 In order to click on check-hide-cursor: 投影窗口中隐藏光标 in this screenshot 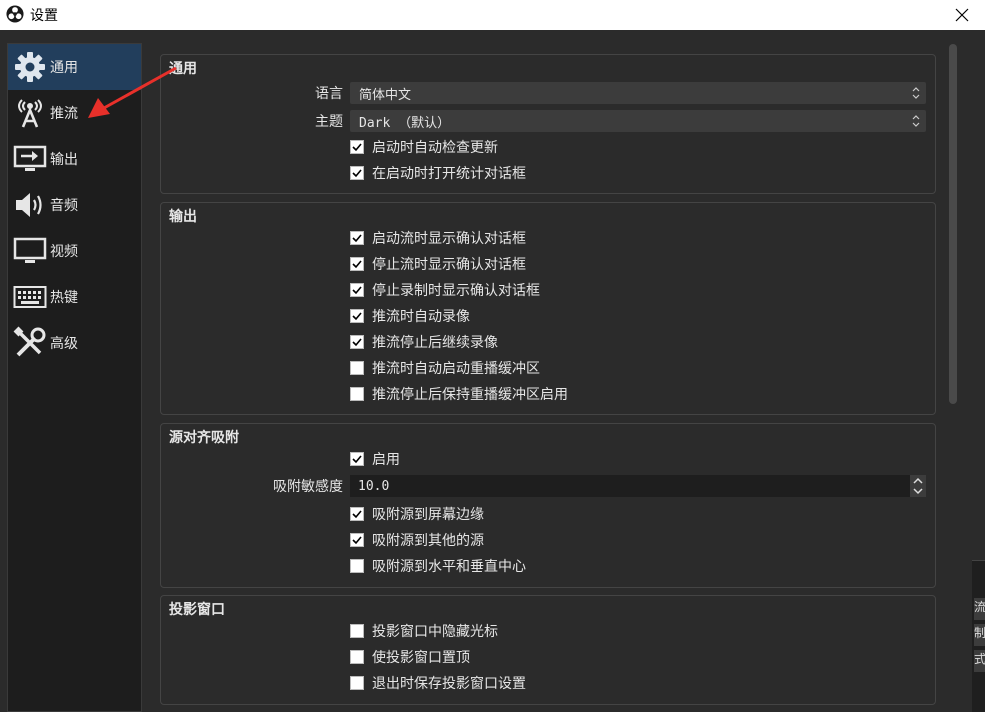, I will do `click(424, 631)`.